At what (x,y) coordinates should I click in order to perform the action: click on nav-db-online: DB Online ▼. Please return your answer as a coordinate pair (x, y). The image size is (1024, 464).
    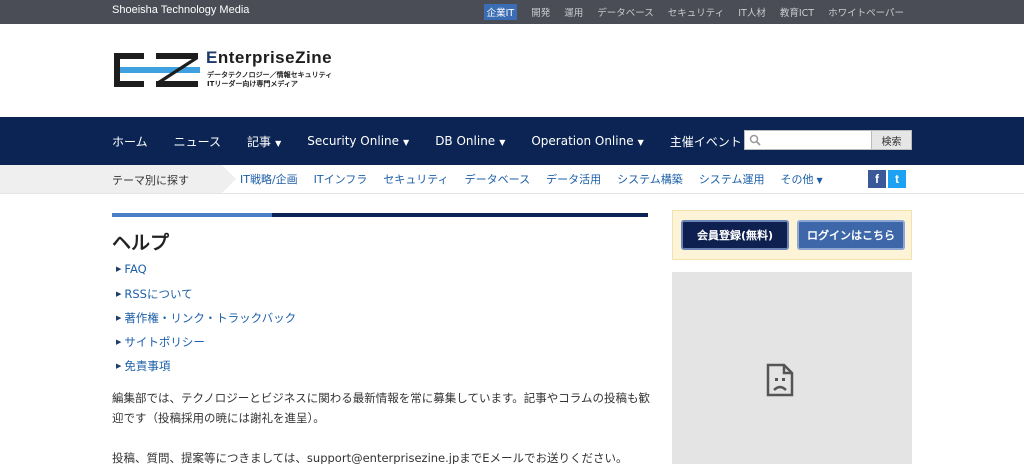
    Looking at the image, I should click on (470, 141).